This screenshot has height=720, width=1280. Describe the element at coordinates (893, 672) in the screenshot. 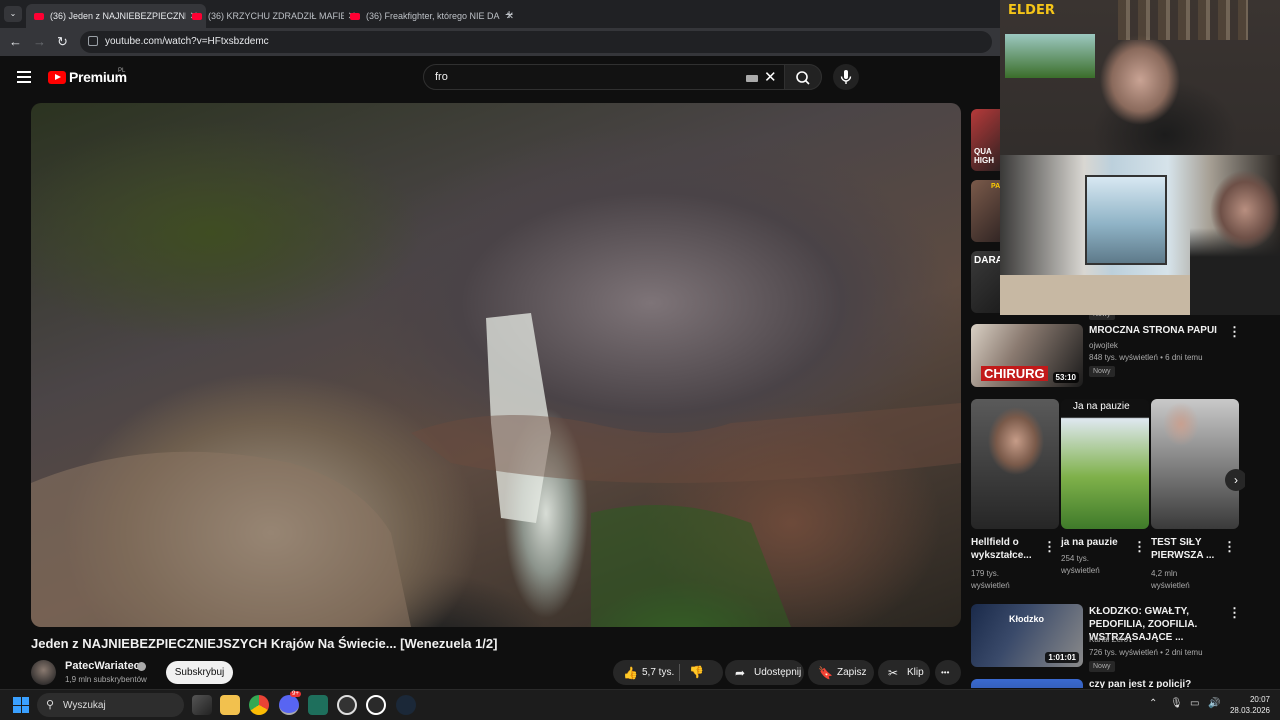

I see `scissors-icon: ✂` at that location.